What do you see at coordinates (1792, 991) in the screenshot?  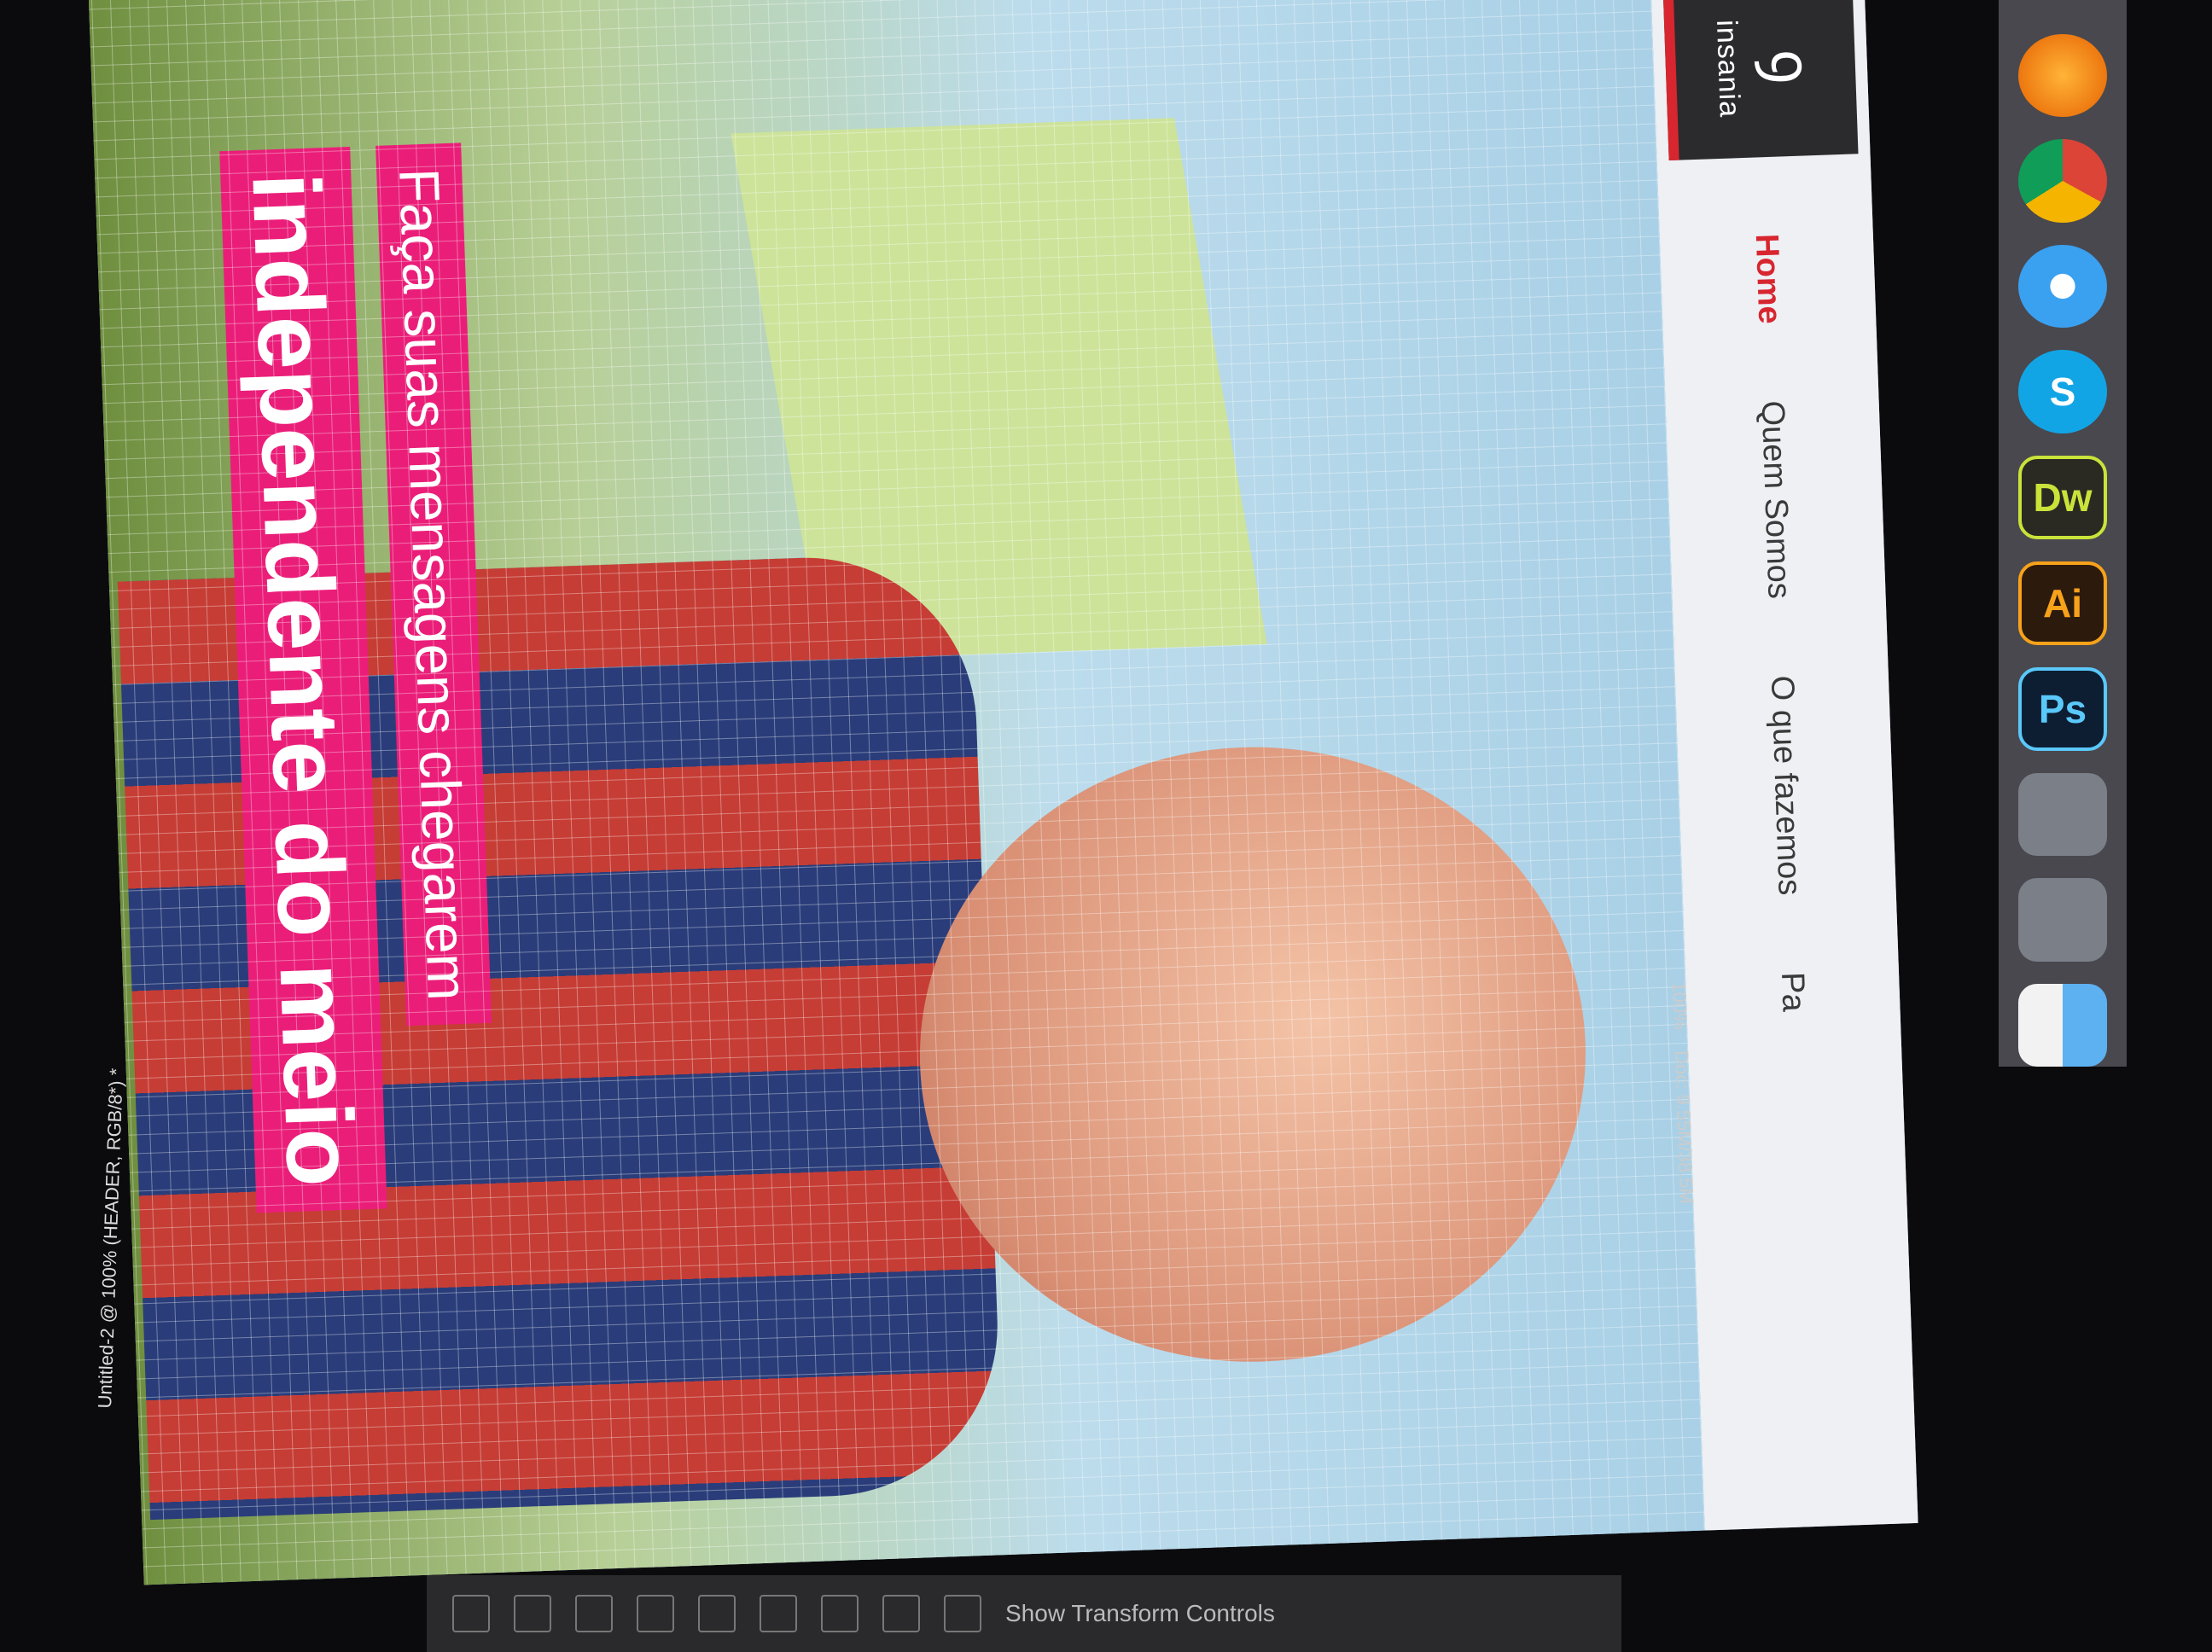 I see `nav-item-partial: Pa` at bounding box center [1792, 991].